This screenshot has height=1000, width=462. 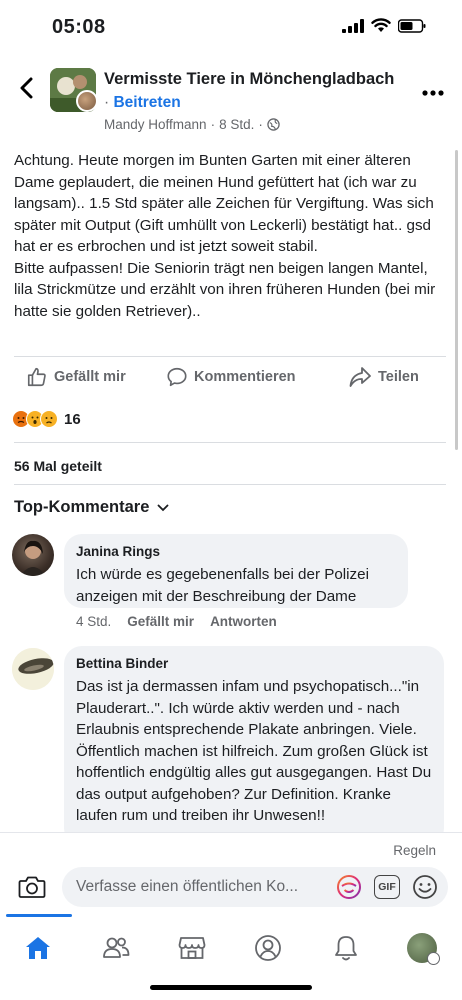 What do you see at coordinates (236, 551) in the screenshot?
I see `commenter-name: Janina Rings` at bounding box center [236, 551].